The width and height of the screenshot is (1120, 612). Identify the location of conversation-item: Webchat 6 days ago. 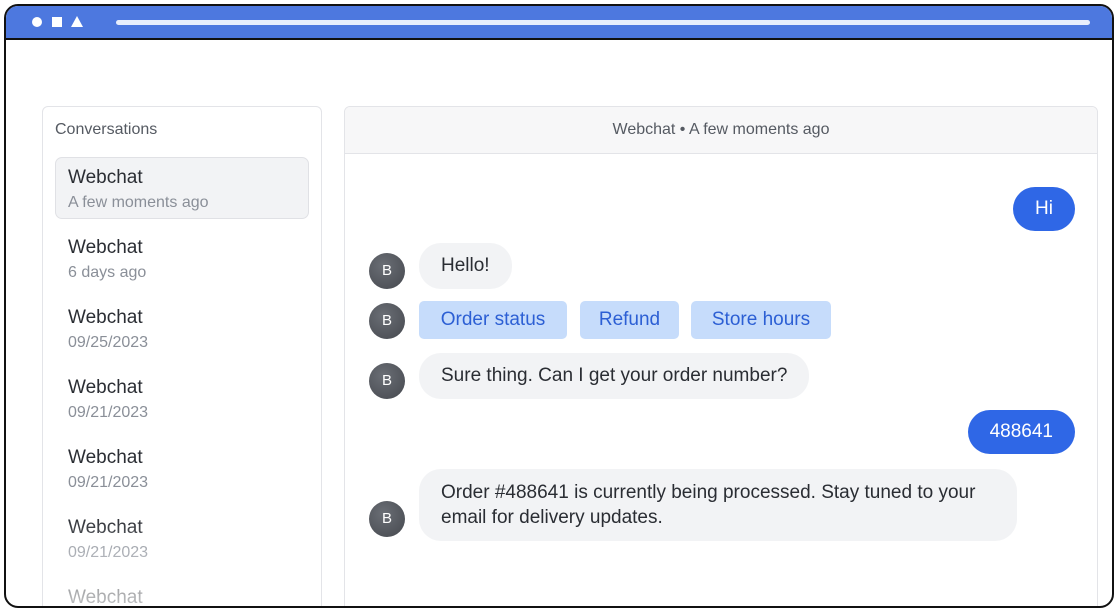
(182, 258).